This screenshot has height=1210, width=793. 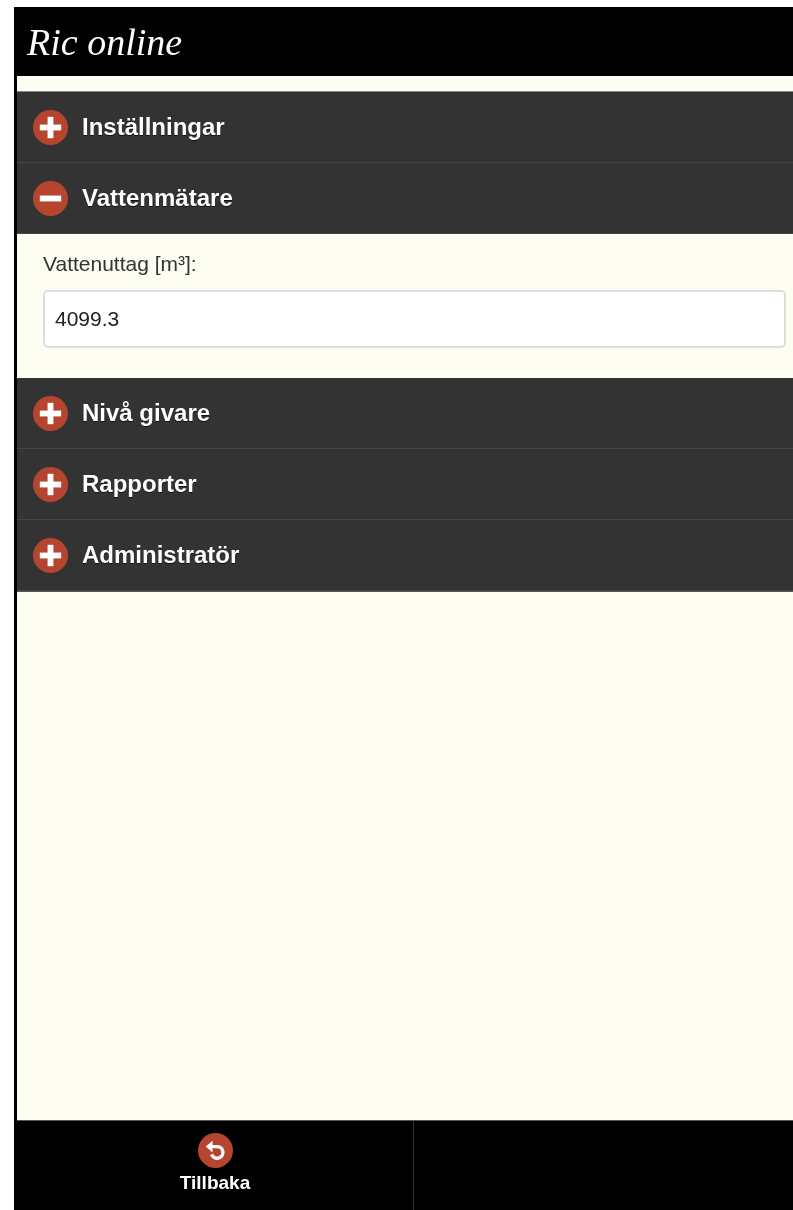 What do you see at coordinates (405, 413) in the screenshot?
I see `accordion-header: Nivå givare` at bounding box center [405, 413].